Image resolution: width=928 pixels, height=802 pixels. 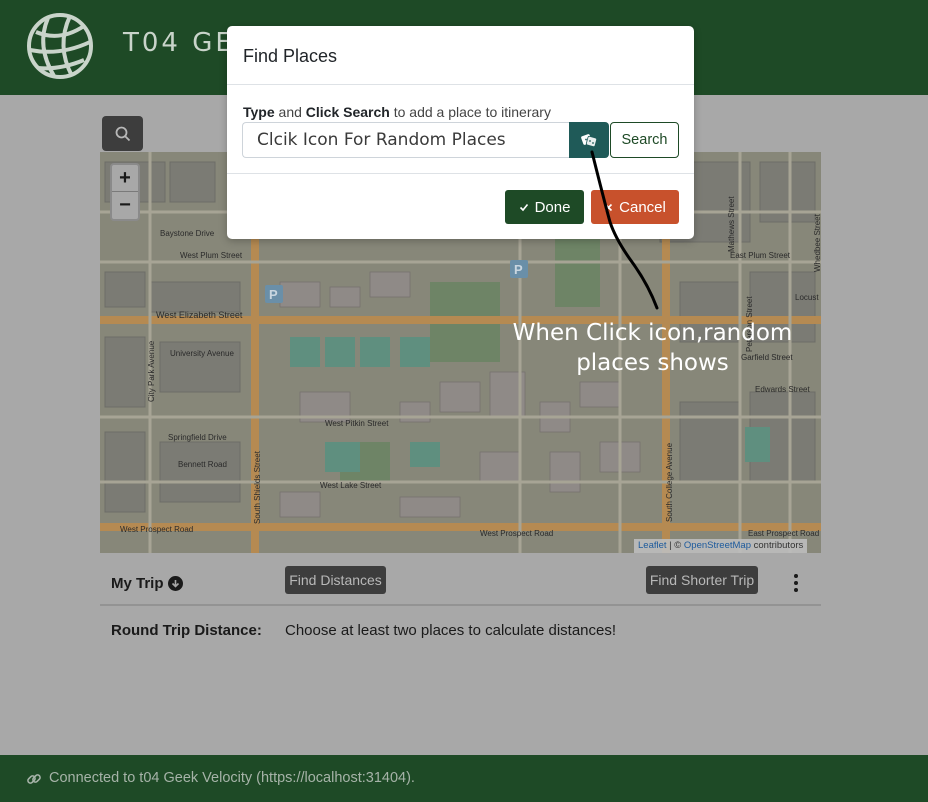 What do you see at coordinates (351, 485) in the screenshot?
I see `map-label: West Lake Street` at bounding box center [351, 485].